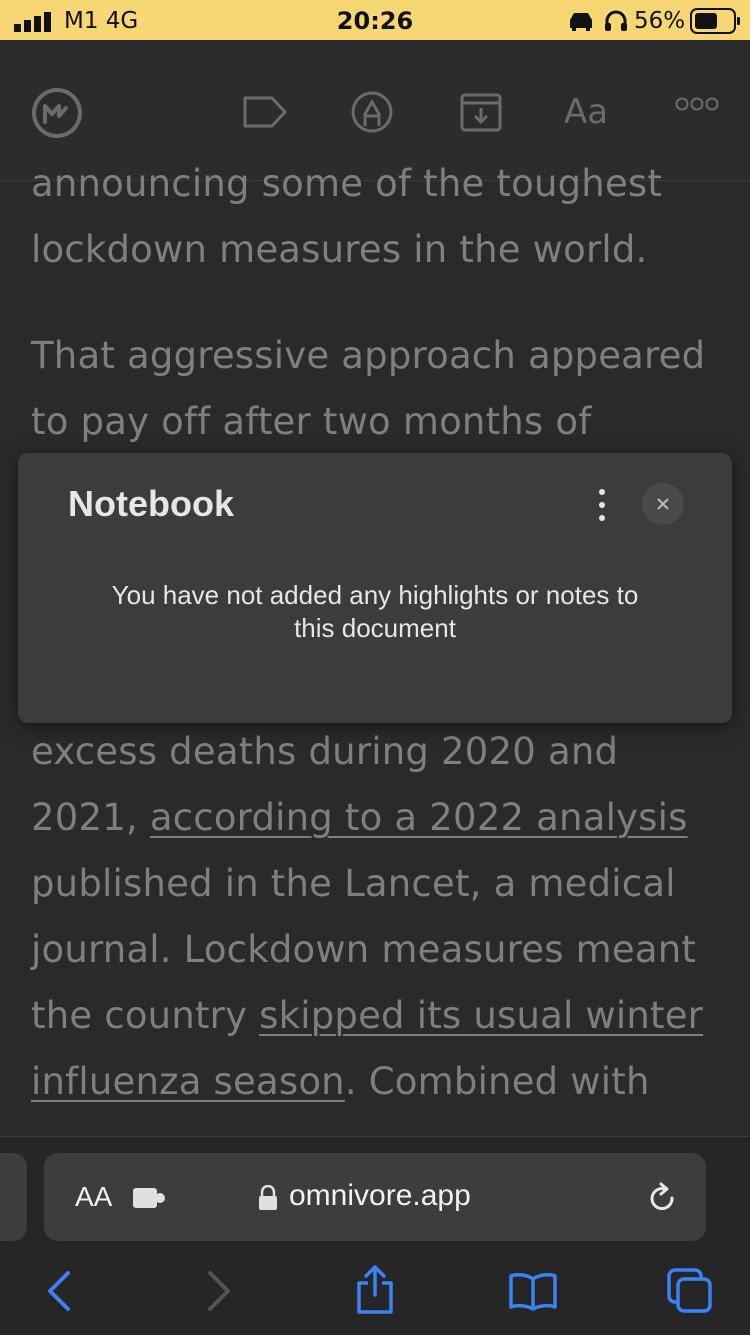 The height and width of the screenshot is (1335, 750). What do you see at coordinates (145, 1015) in the screenshot?
I see `article-text: the country` at bounding box center [145, 1015].